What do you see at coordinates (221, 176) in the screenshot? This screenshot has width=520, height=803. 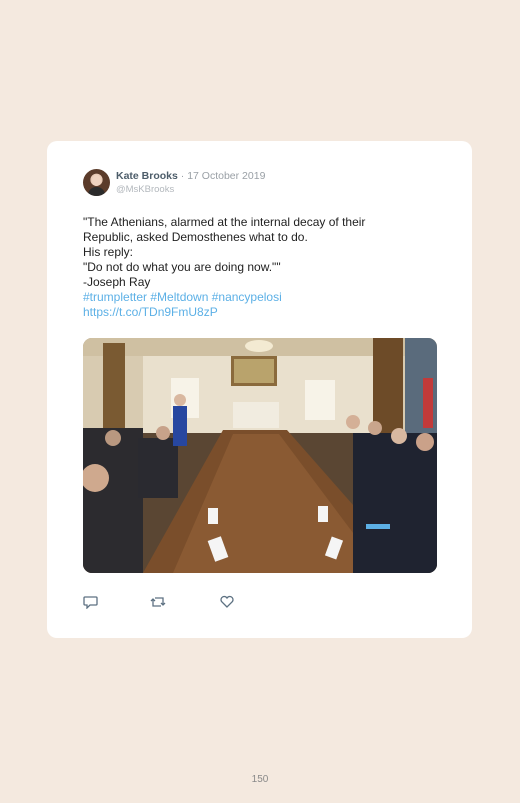 I see `tweet-date: · 17 October 2019` at bounding box center [221, 176].